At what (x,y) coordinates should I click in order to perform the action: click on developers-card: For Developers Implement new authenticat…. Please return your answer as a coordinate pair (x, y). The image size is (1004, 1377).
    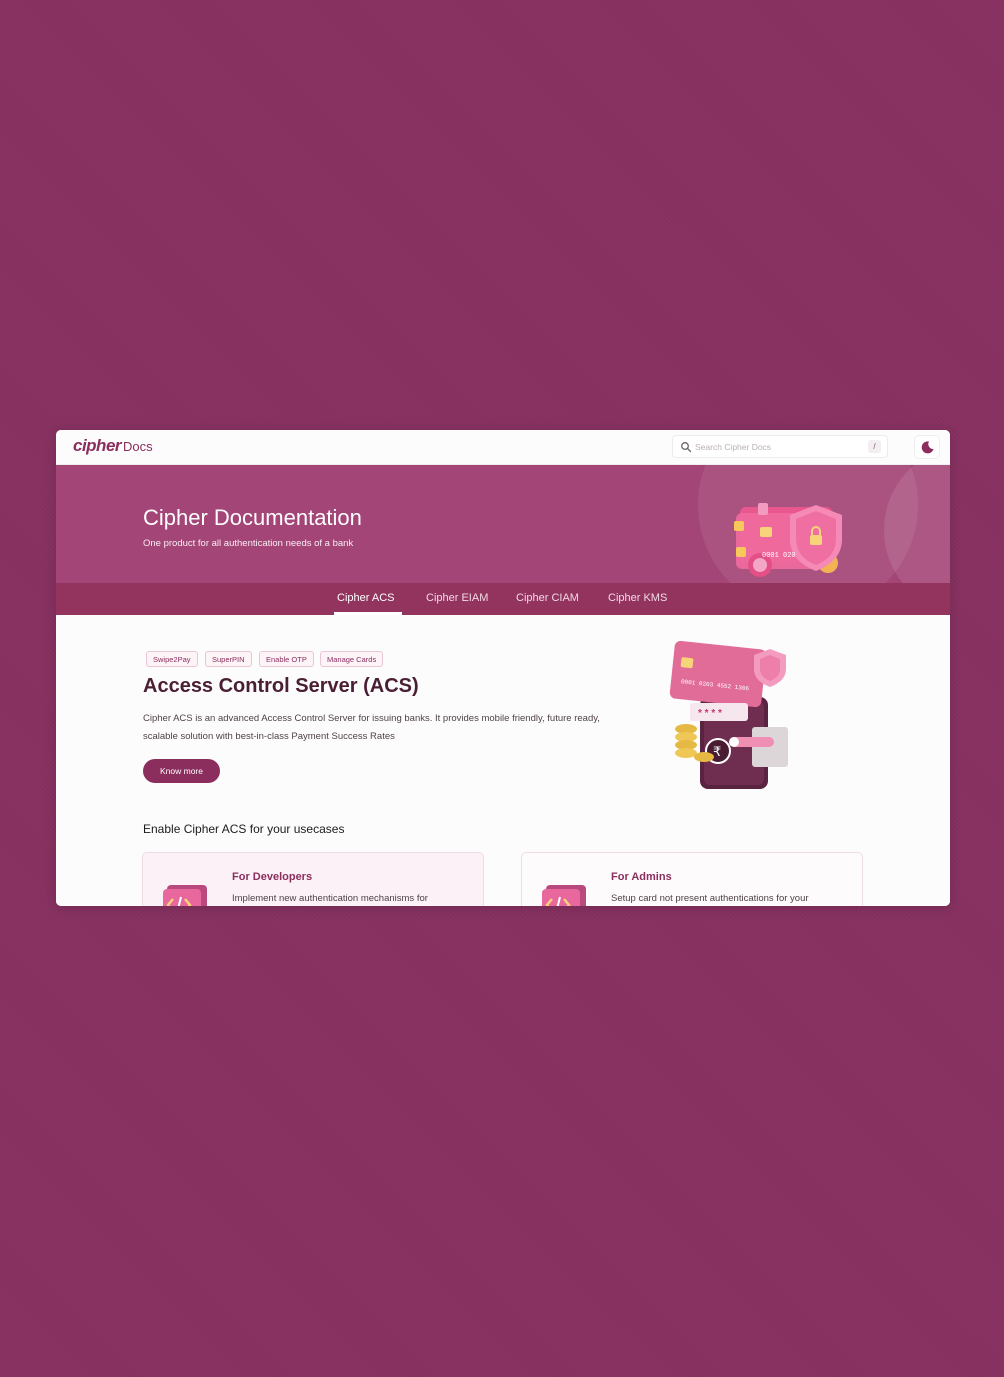
    Looking at the image, I should click on (313, 879).